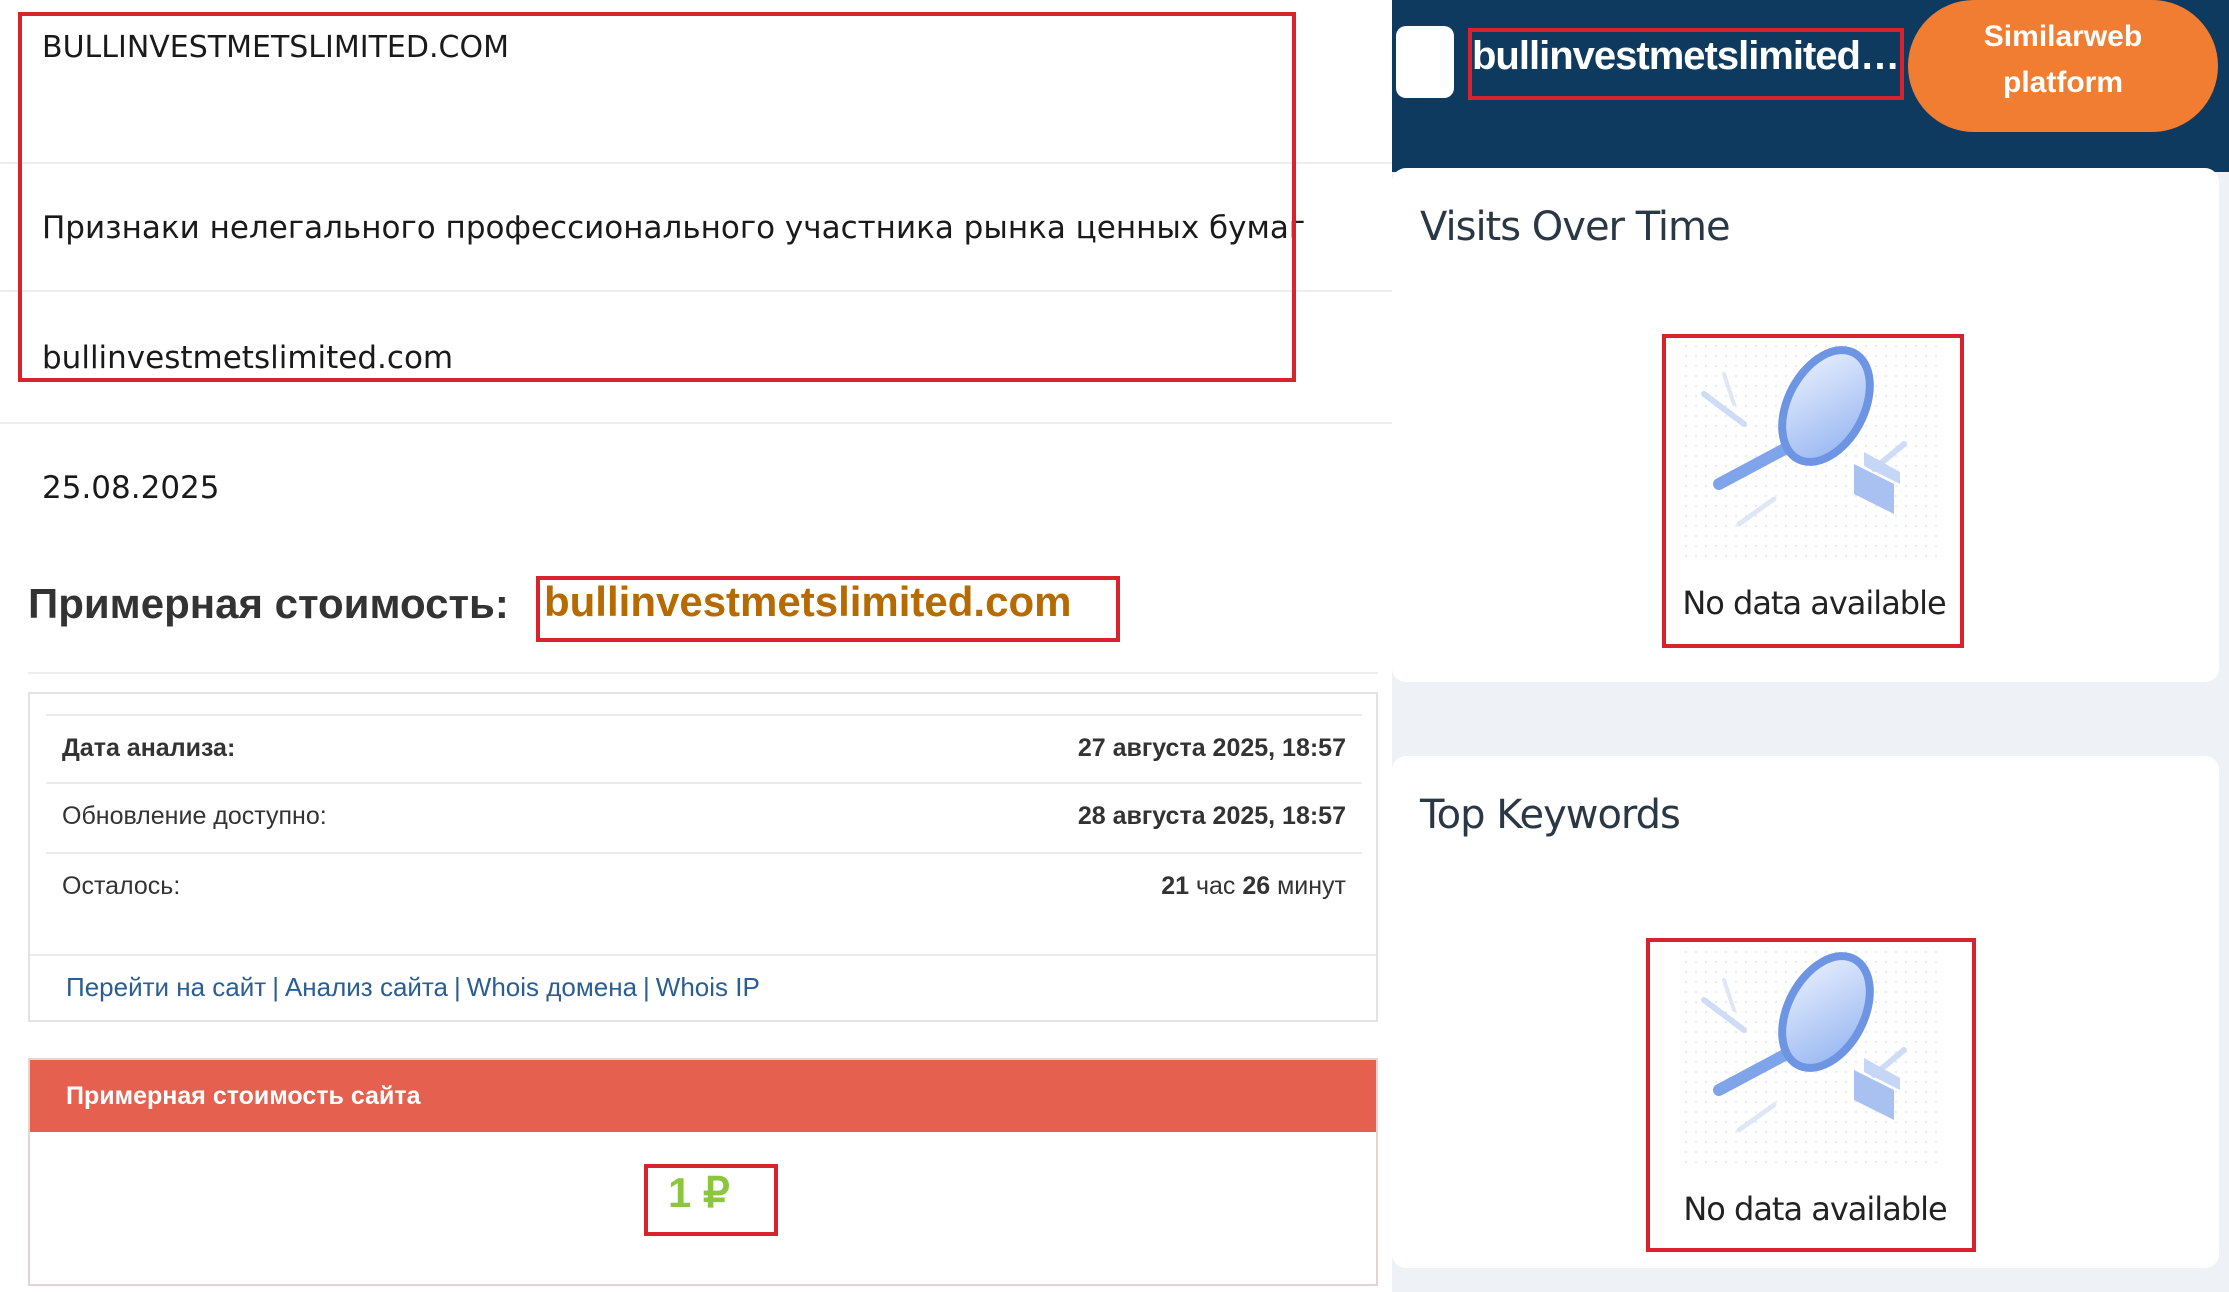 Image resolution: width=2229 pixels, height=1292 pixels. What do you see at coordinates (703, 1096) in the screenshot?
I see `price-card-header: Примерная стоимость сайта` at bounding box center [703, 1096].